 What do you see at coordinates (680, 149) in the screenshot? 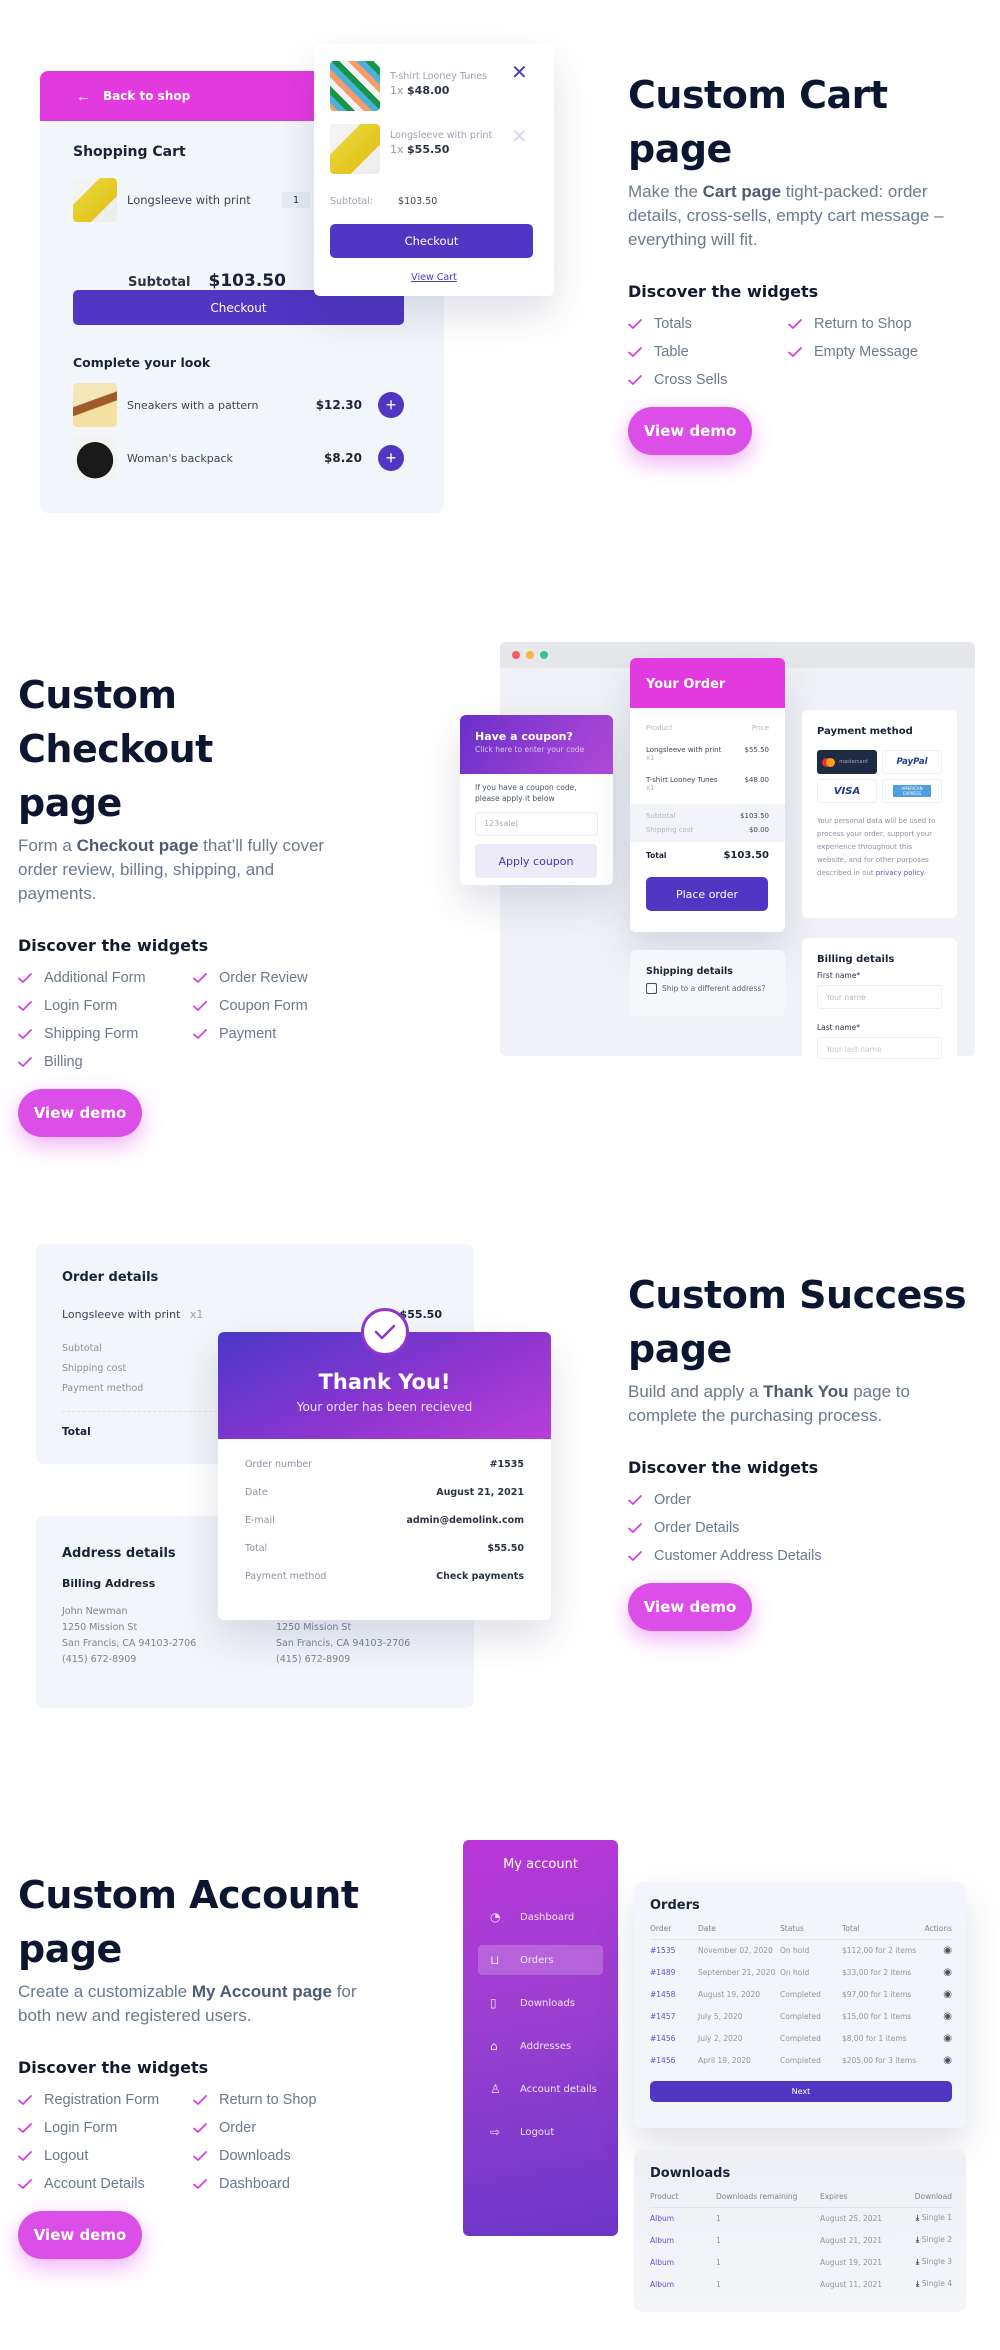
I see `cart-title-line2: page` at bounding box center [680, 149].